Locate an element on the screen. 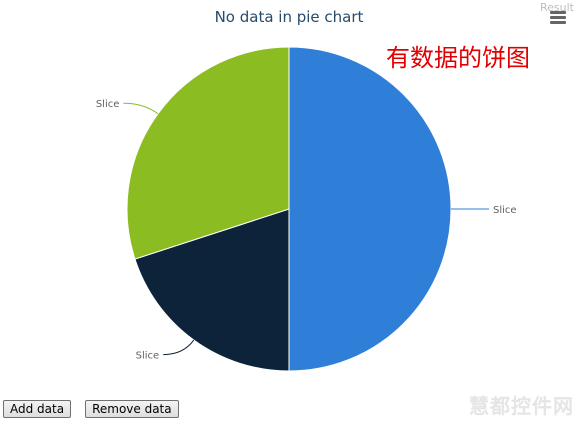 This screenshot has height=427, width=582. annotation-text: 有数据的饼图 is located at coordinates (458, 58).